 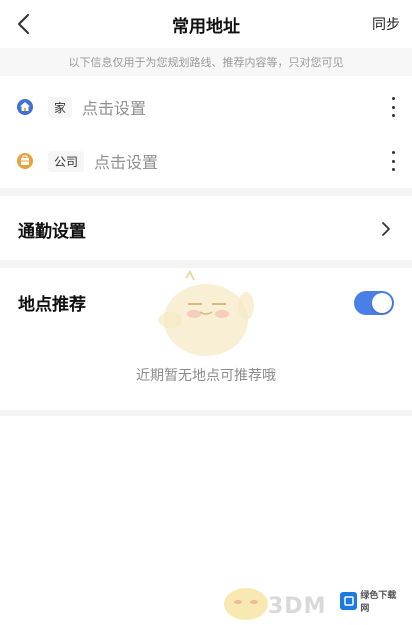 I want to click on watermark-logo: 绿色下载网, so click(x=372, y=602).